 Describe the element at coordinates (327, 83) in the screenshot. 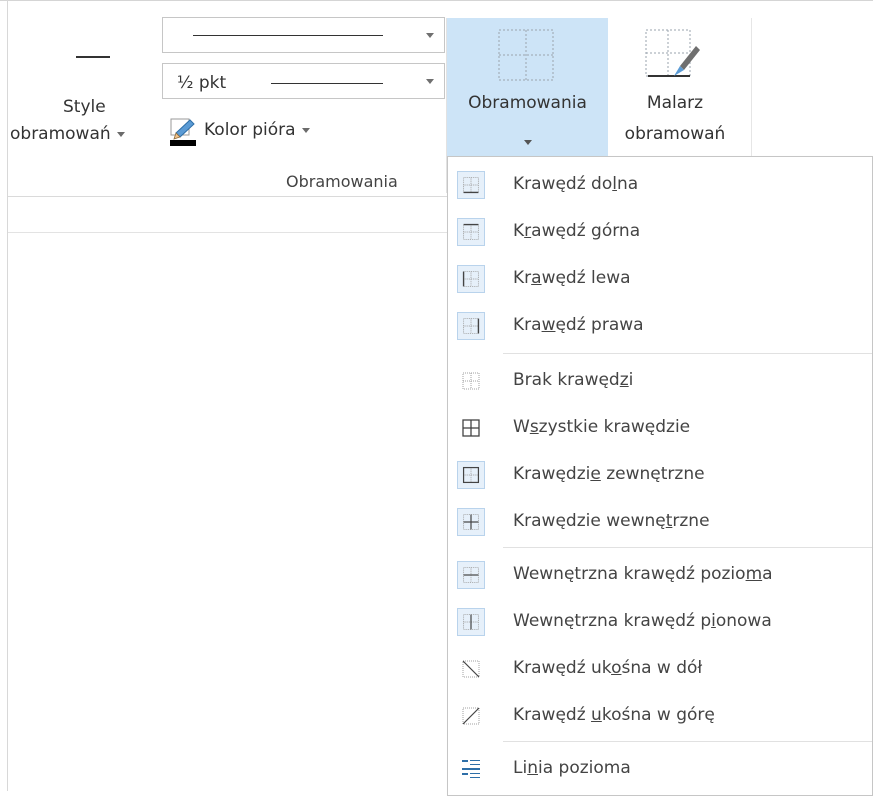

I see `line-weight-preview` at that location.